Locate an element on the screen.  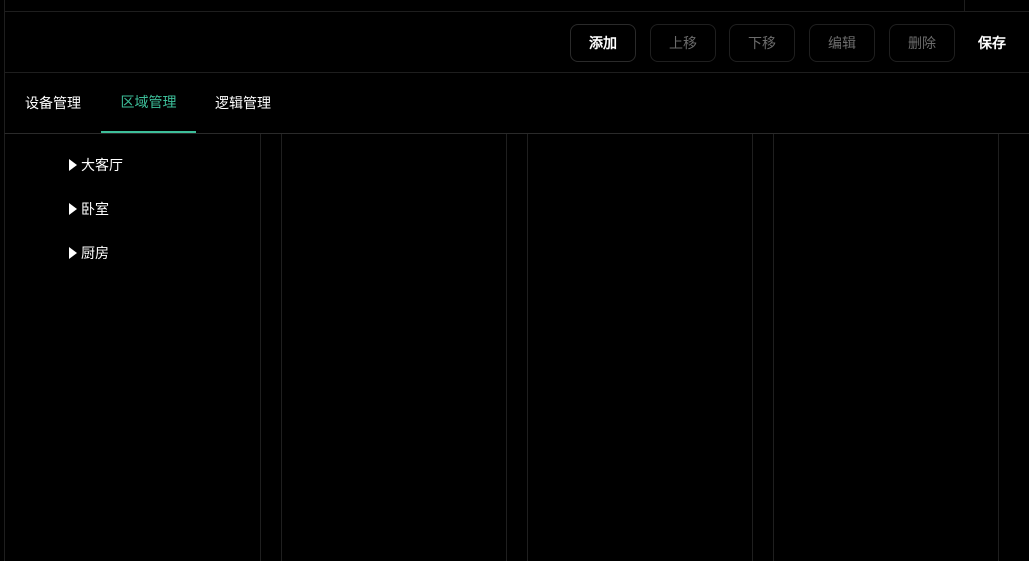
tab-device-management: 设备管理 is located at coordinates (53, 103).